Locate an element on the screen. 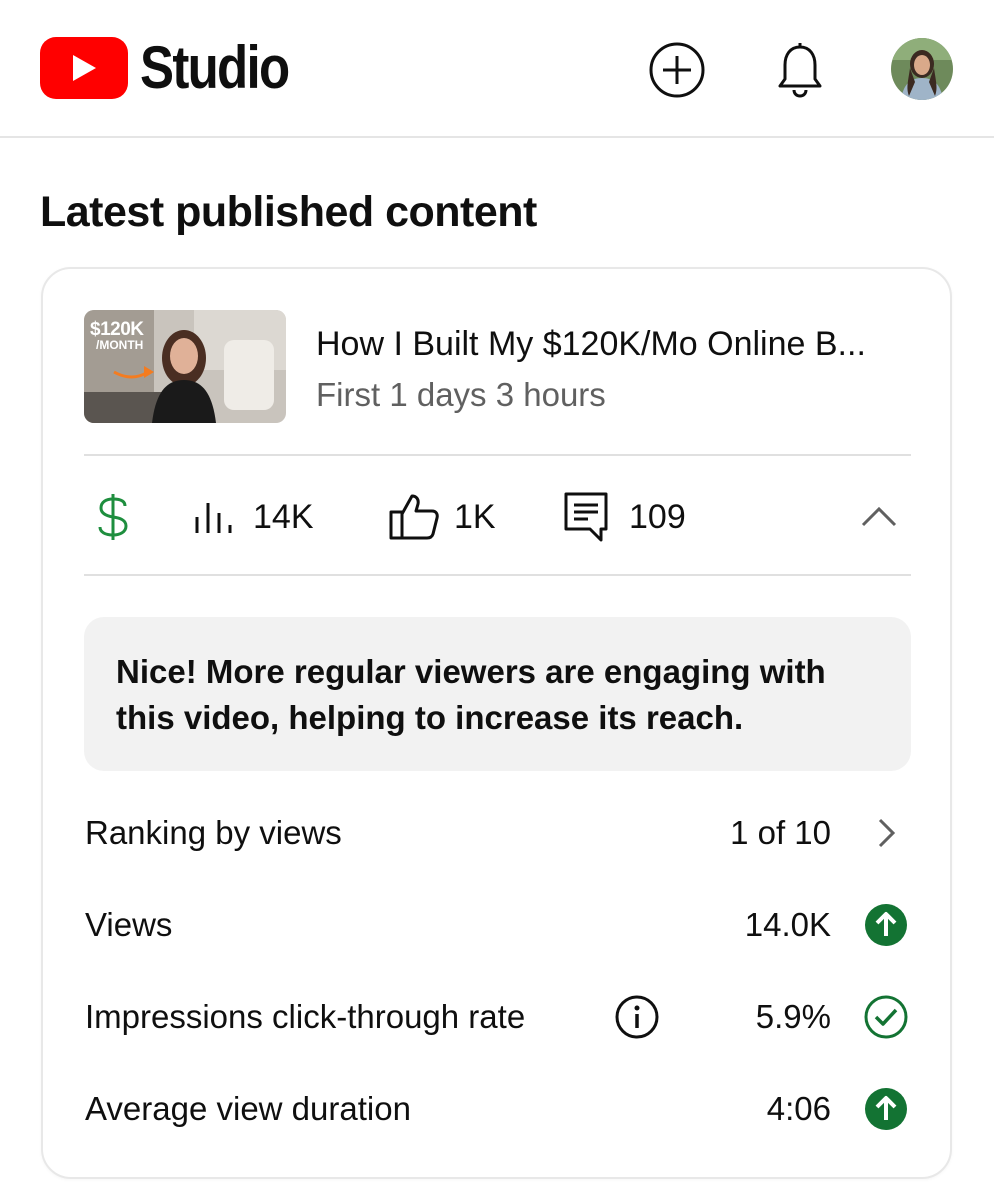 This screenshot has height=1200, width=994. avatar-image is located at coordinates (922, 69).